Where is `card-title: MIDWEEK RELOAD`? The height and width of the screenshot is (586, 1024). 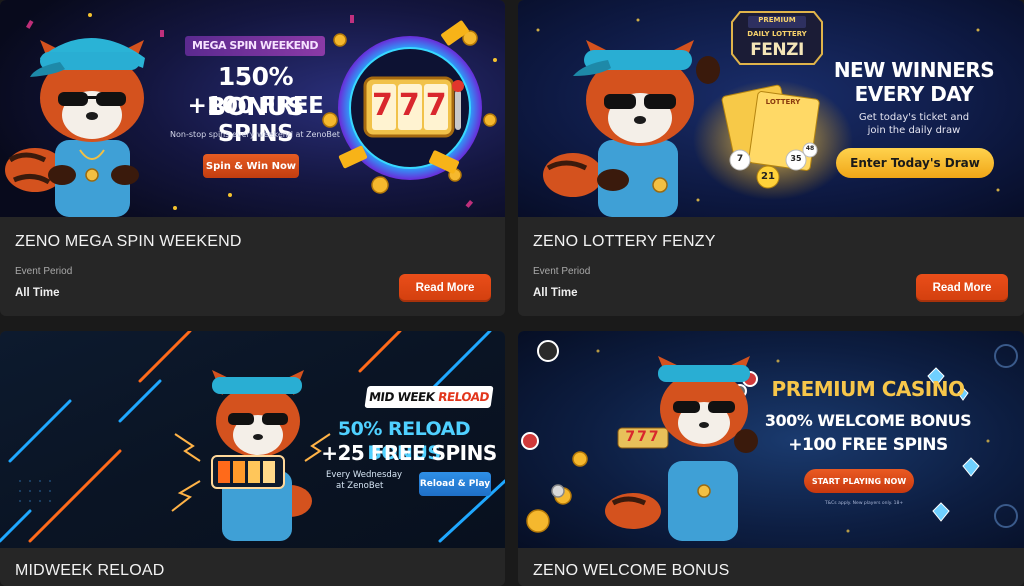 card-title: MIDWEEK RELOAD is located at coordinates (90, 570).